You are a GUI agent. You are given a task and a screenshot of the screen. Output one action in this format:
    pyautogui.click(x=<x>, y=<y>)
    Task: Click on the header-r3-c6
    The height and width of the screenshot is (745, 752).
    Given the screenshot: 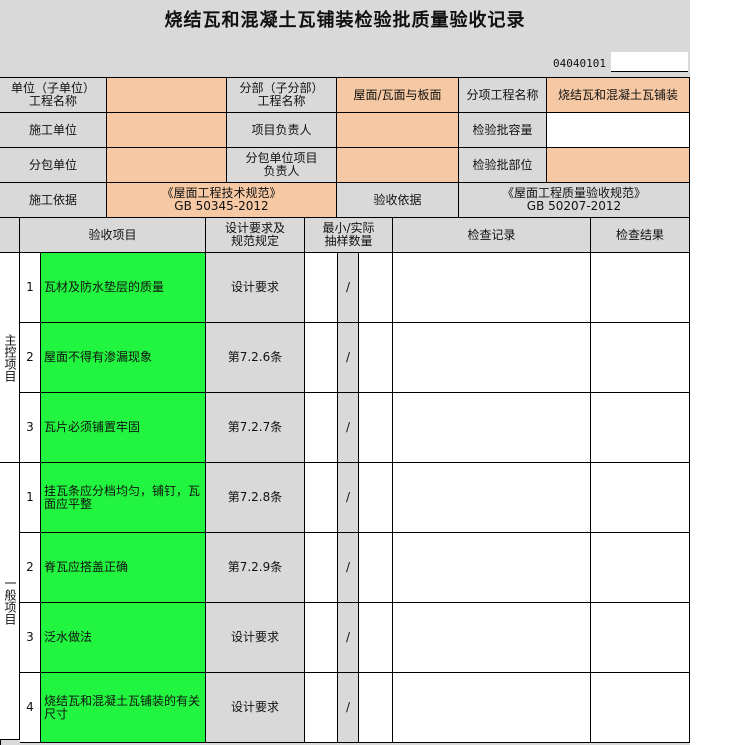 What is the action you would take?
    pyautogui.click(x=618, y=165)
    